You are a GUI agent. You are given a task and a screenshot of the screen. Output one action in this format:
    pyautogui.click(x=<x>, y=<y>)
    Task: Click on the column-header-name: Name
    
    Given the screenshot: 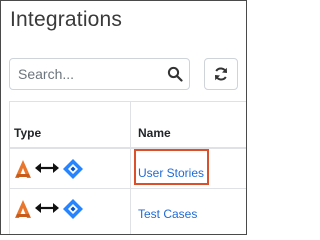 What is the action you would take?
    pyautogui.click(x=154, y=133)
    